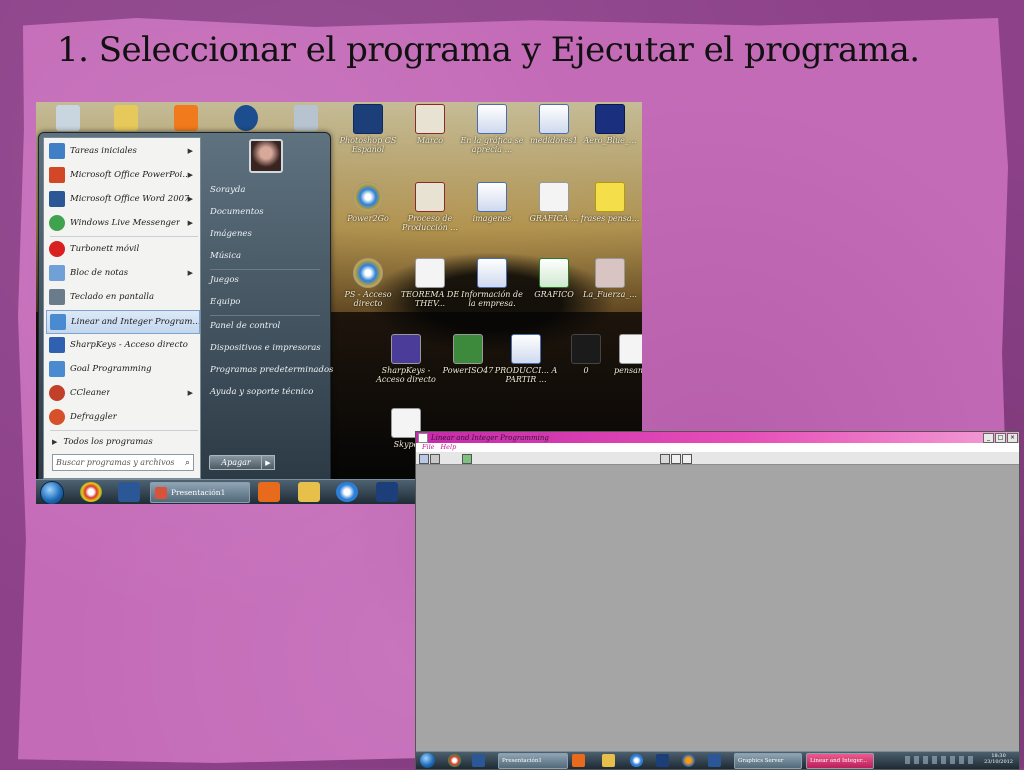 Image resolution: width=1024 pixels, height=770 pixels. I want to click on start-menu-item: Tareas iniciales ▶, so click(122, 151).